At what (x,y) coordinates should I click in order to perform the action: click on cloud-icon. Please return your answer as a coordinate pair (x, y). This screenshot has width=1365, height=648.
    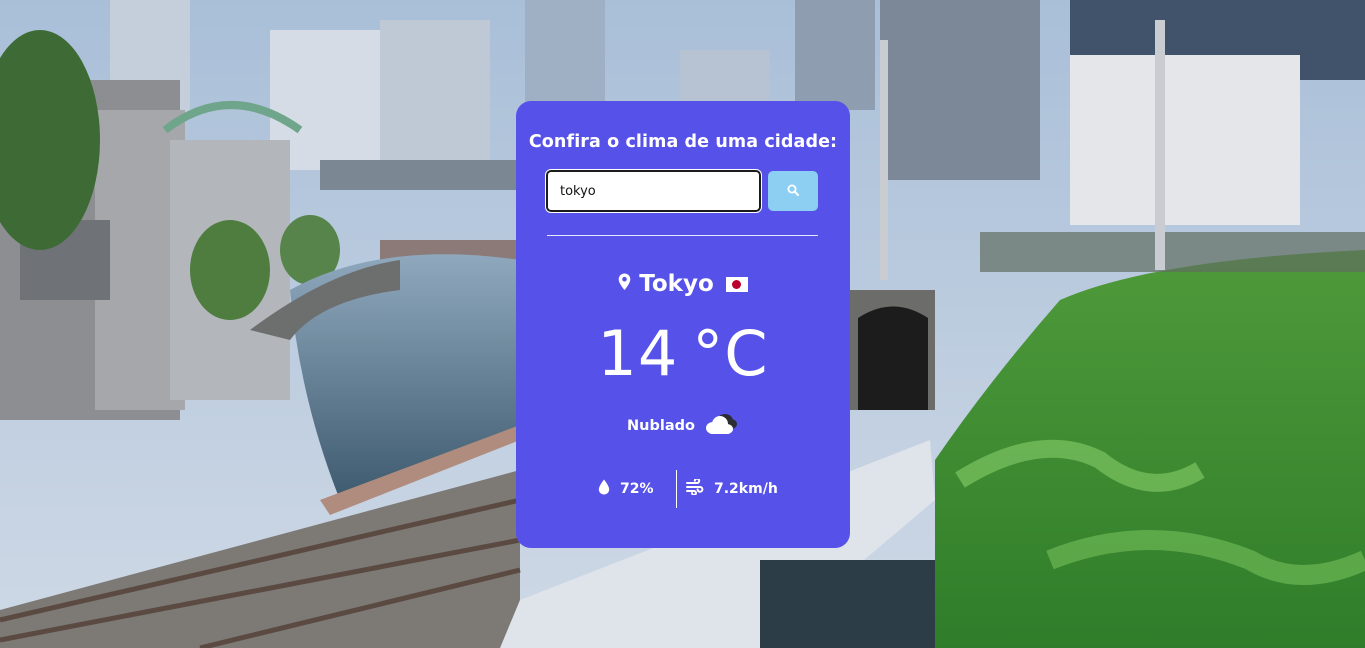
    Looking at the image, I should click on (721, 426).